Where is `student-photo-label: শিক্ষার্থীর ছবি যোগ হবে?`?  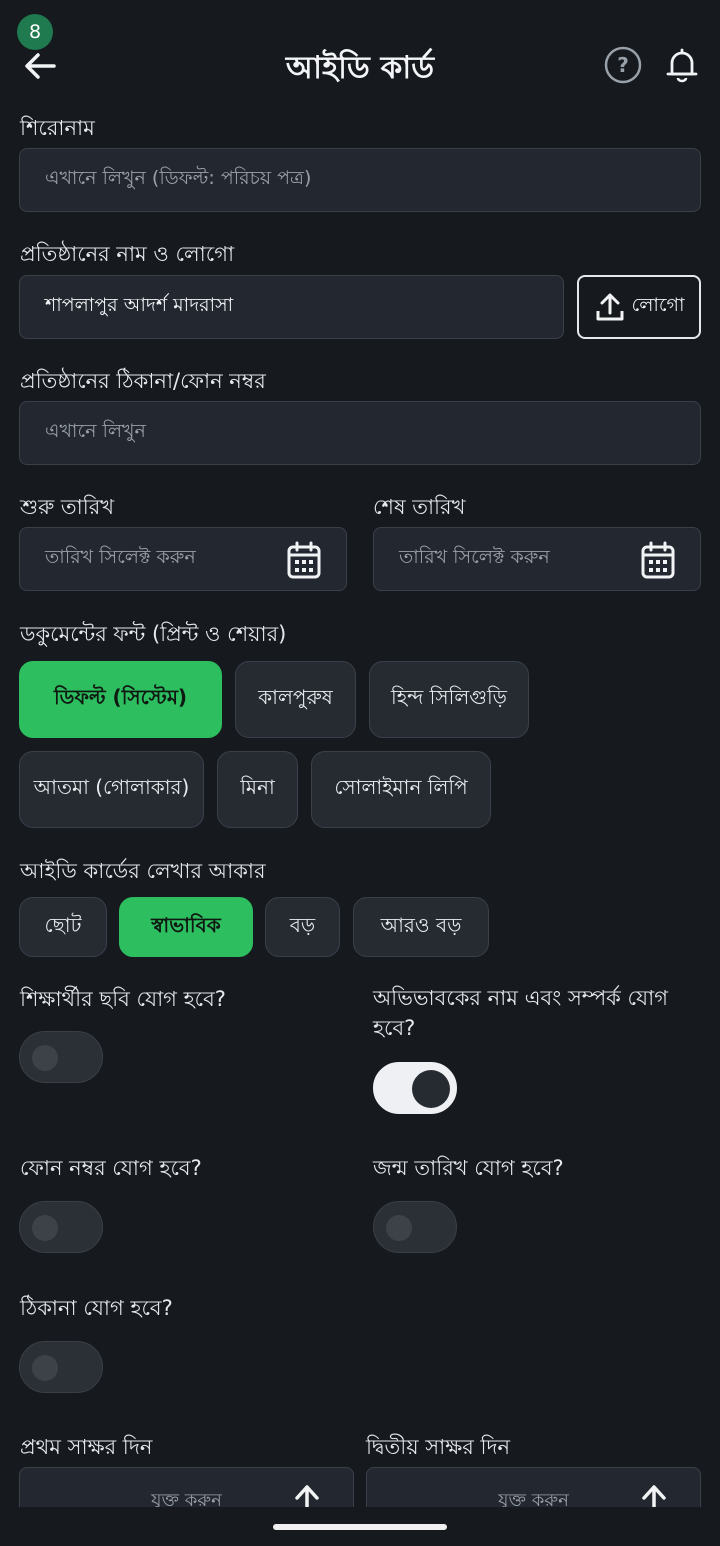 student-photo-label: শিক্ষার্থীর ছবি যোগ হবে? is located at coordinates (123, 999).